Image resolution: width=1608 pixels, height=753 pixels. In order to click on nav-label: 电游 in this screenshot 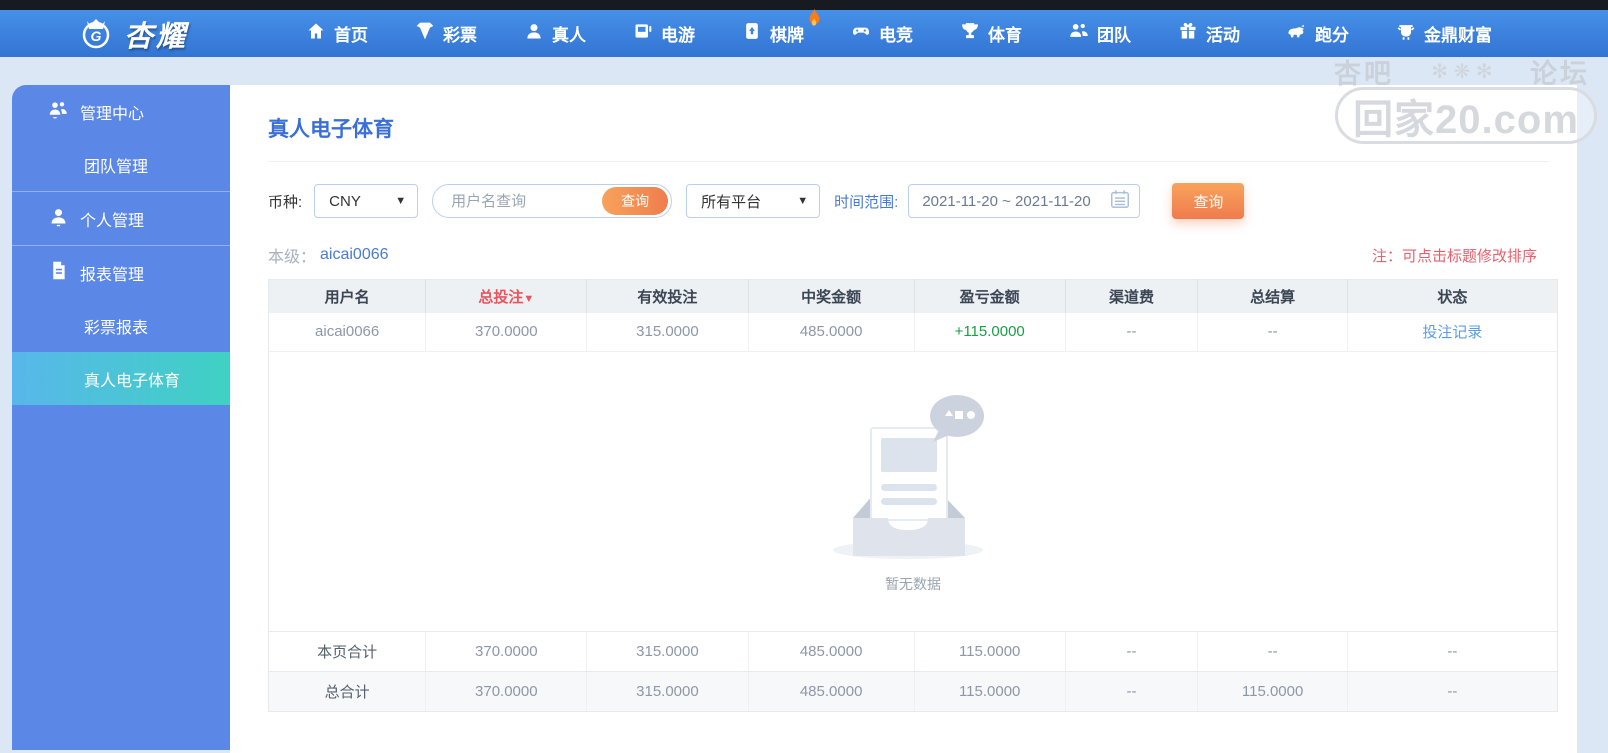, I will do `click(678, 35)`.